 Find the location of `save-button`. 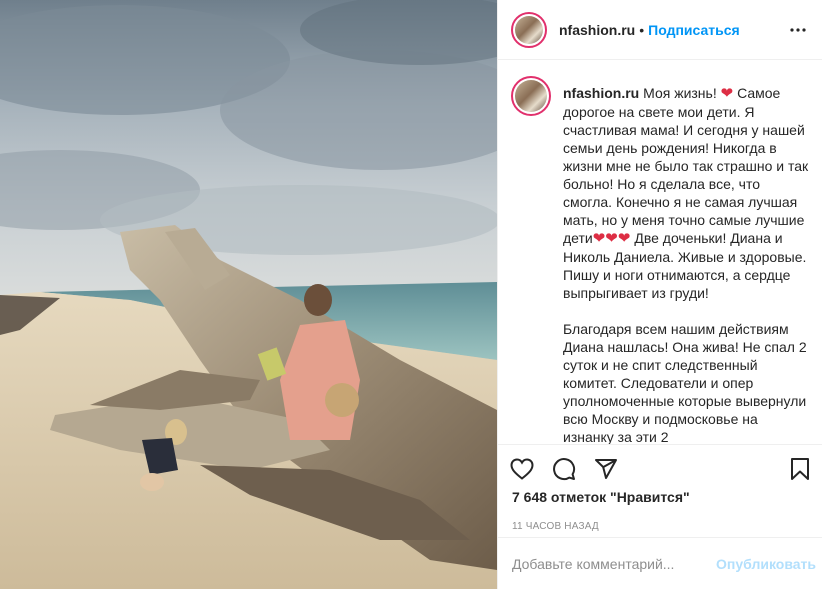

save-button is located at coordinates (795, 469).